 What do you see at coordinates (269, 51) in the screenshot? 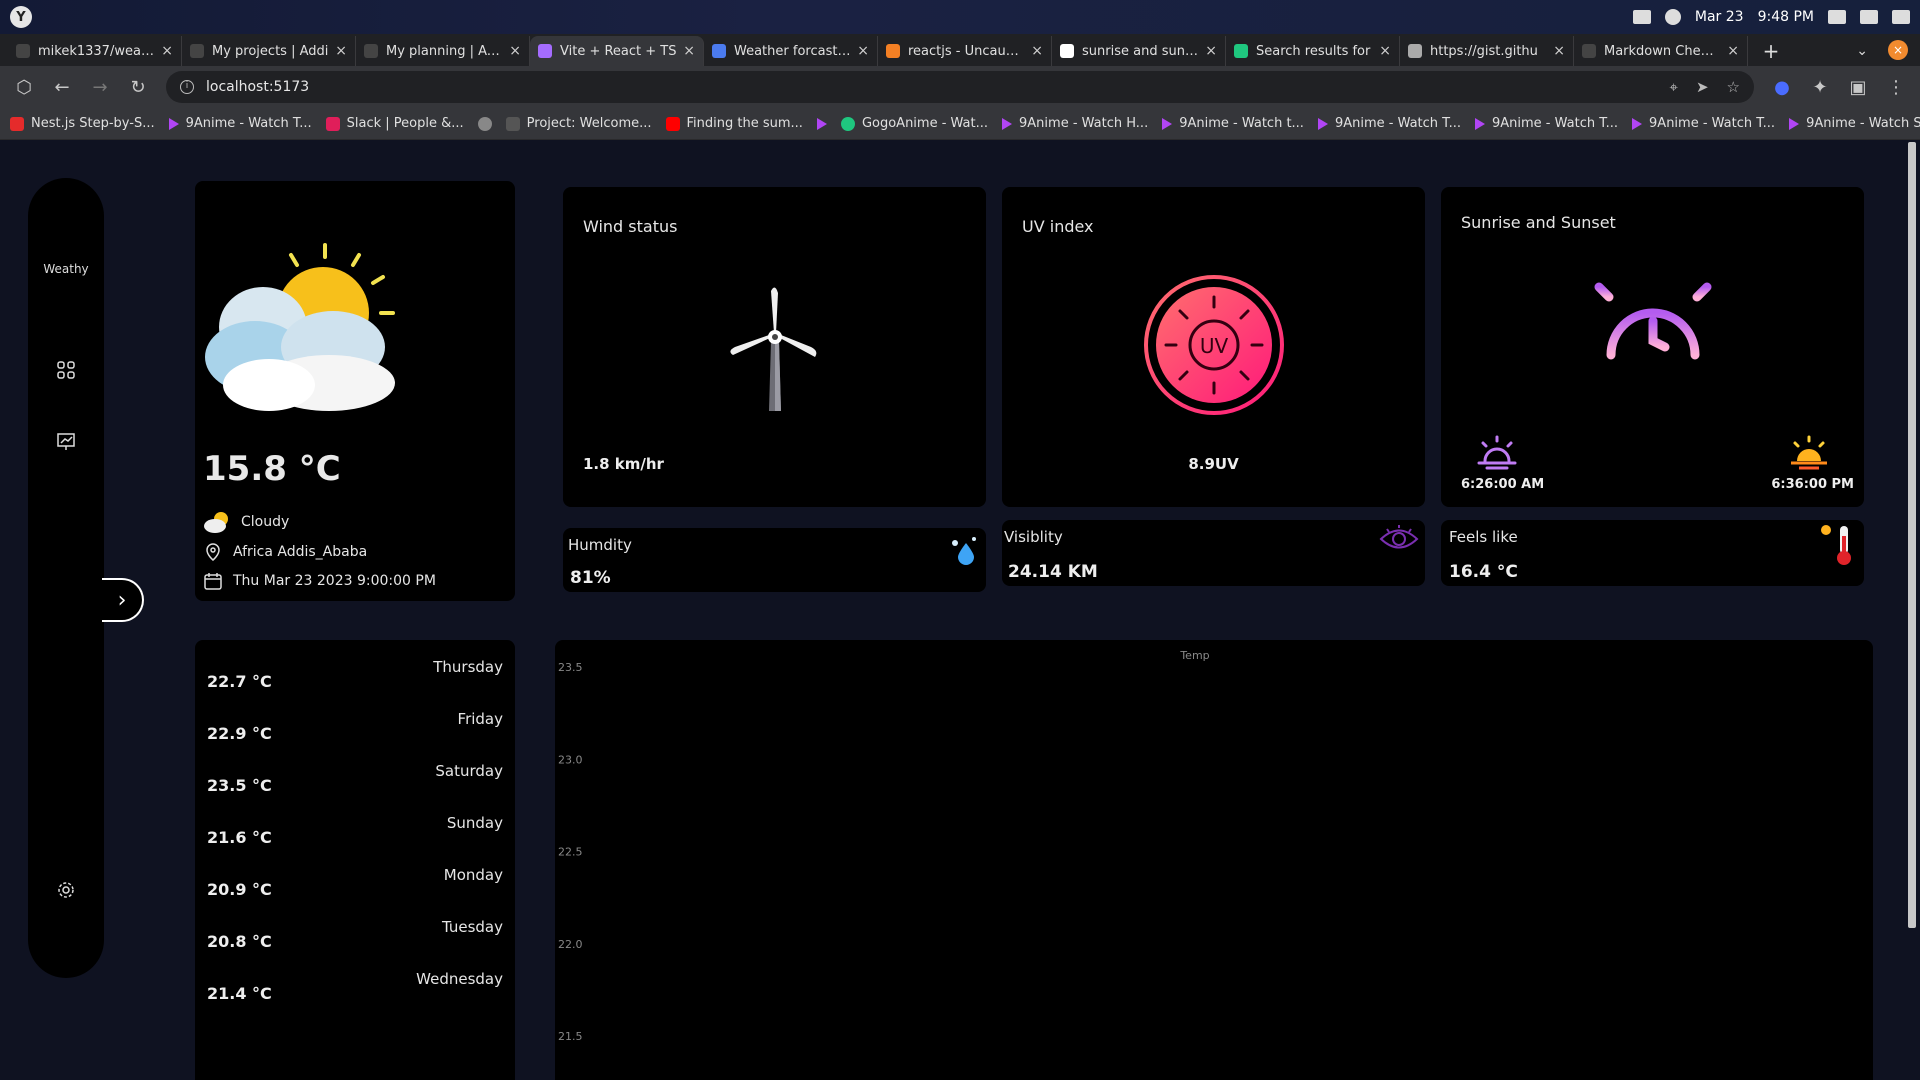
I see `browser-tab: My projects | Addi ×` at bounding box center [269, 51].